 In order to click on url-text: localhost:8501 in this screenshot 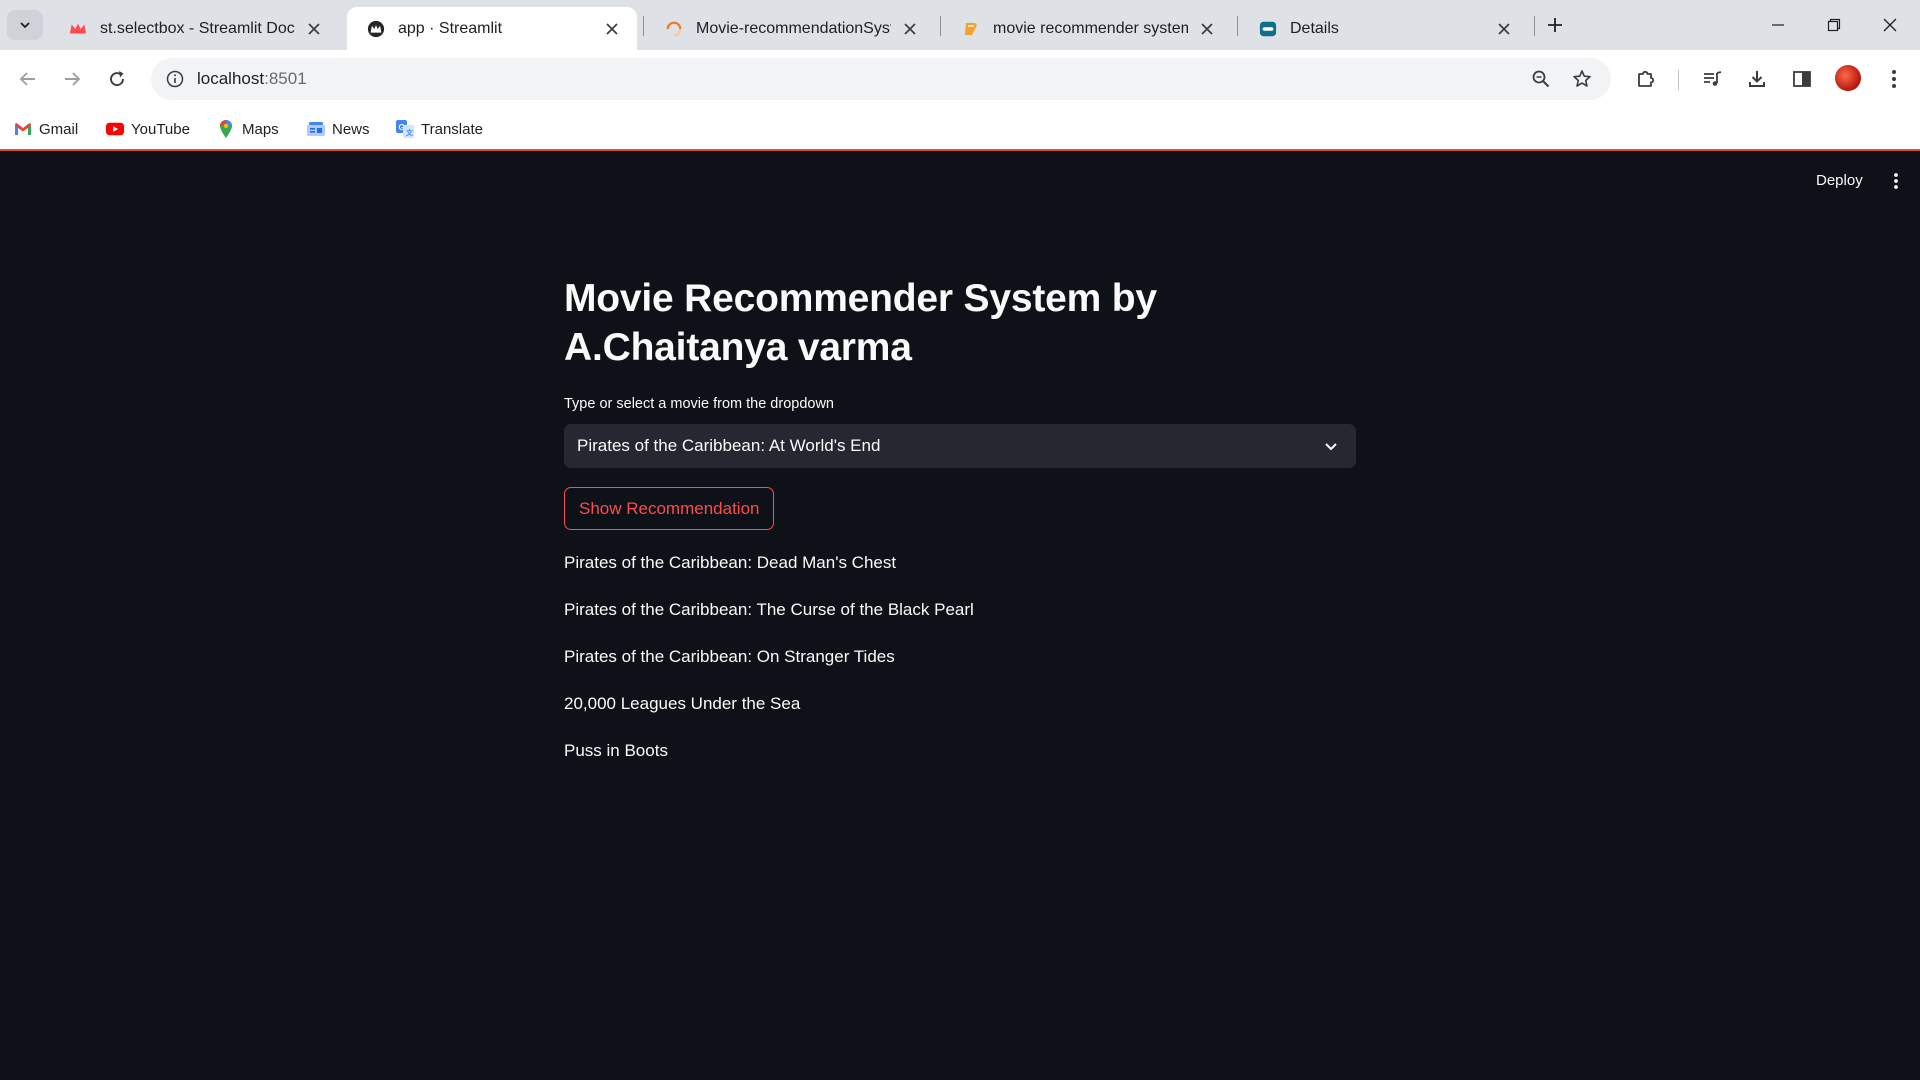, I will do `click(252, 79)`.